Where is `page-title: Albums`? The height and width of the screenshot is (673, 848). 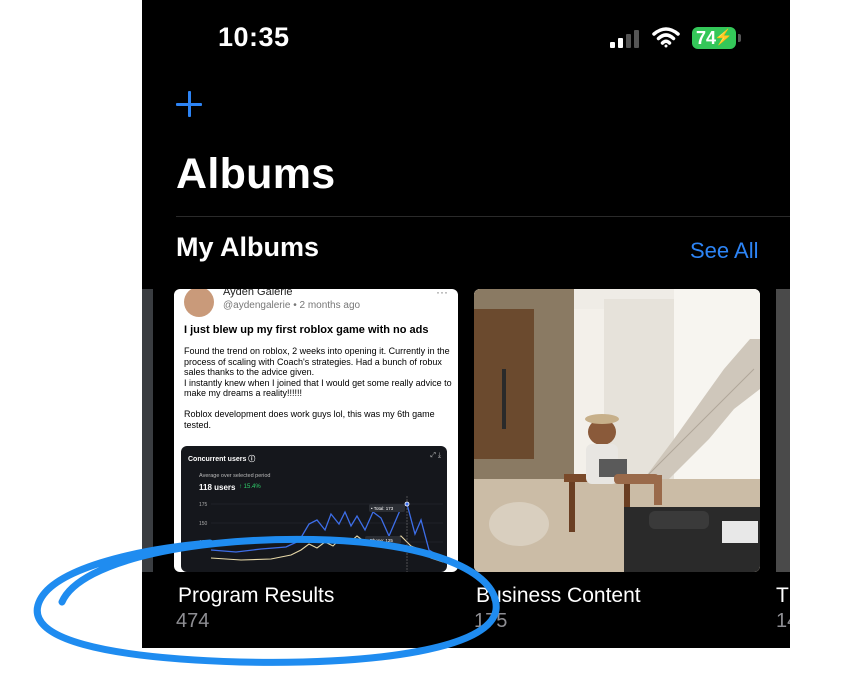 page-title: Albums is located at coordinates (256, 174).